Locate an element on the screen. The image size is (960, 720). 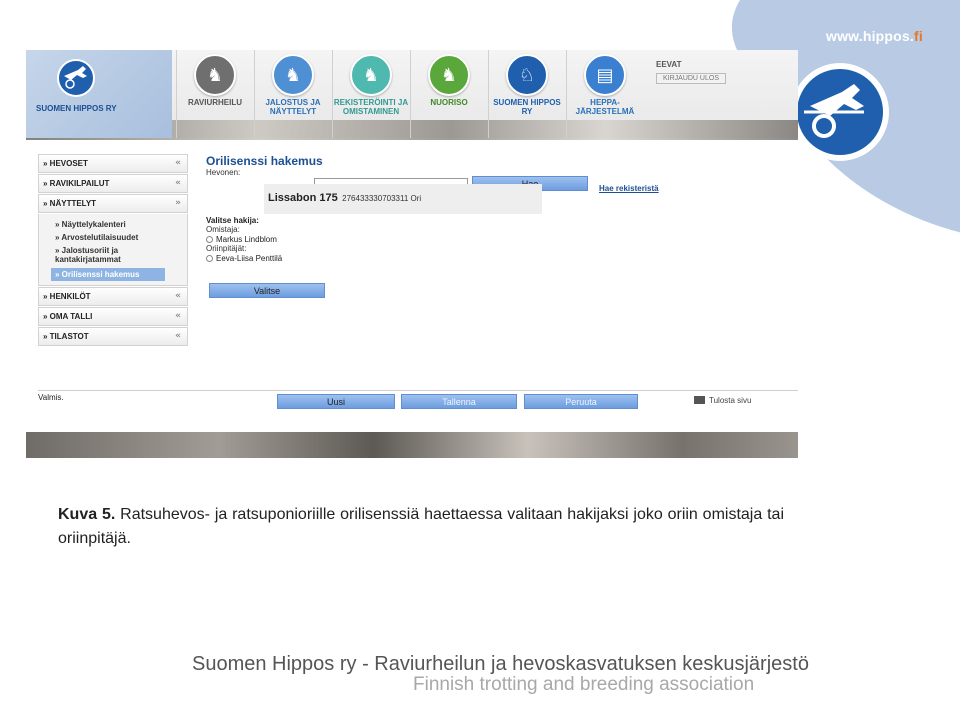
user-name: EEVAT is located at coordinates (669, 64).